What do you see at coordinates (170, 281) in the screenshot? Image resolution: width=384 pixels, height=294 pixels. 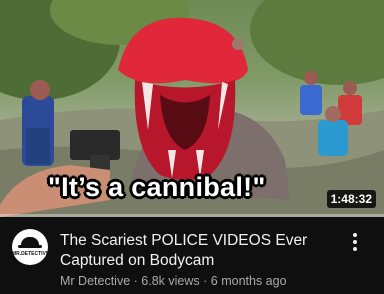 I see `view-count: 6.8k views` at bounding box center [170, 281].